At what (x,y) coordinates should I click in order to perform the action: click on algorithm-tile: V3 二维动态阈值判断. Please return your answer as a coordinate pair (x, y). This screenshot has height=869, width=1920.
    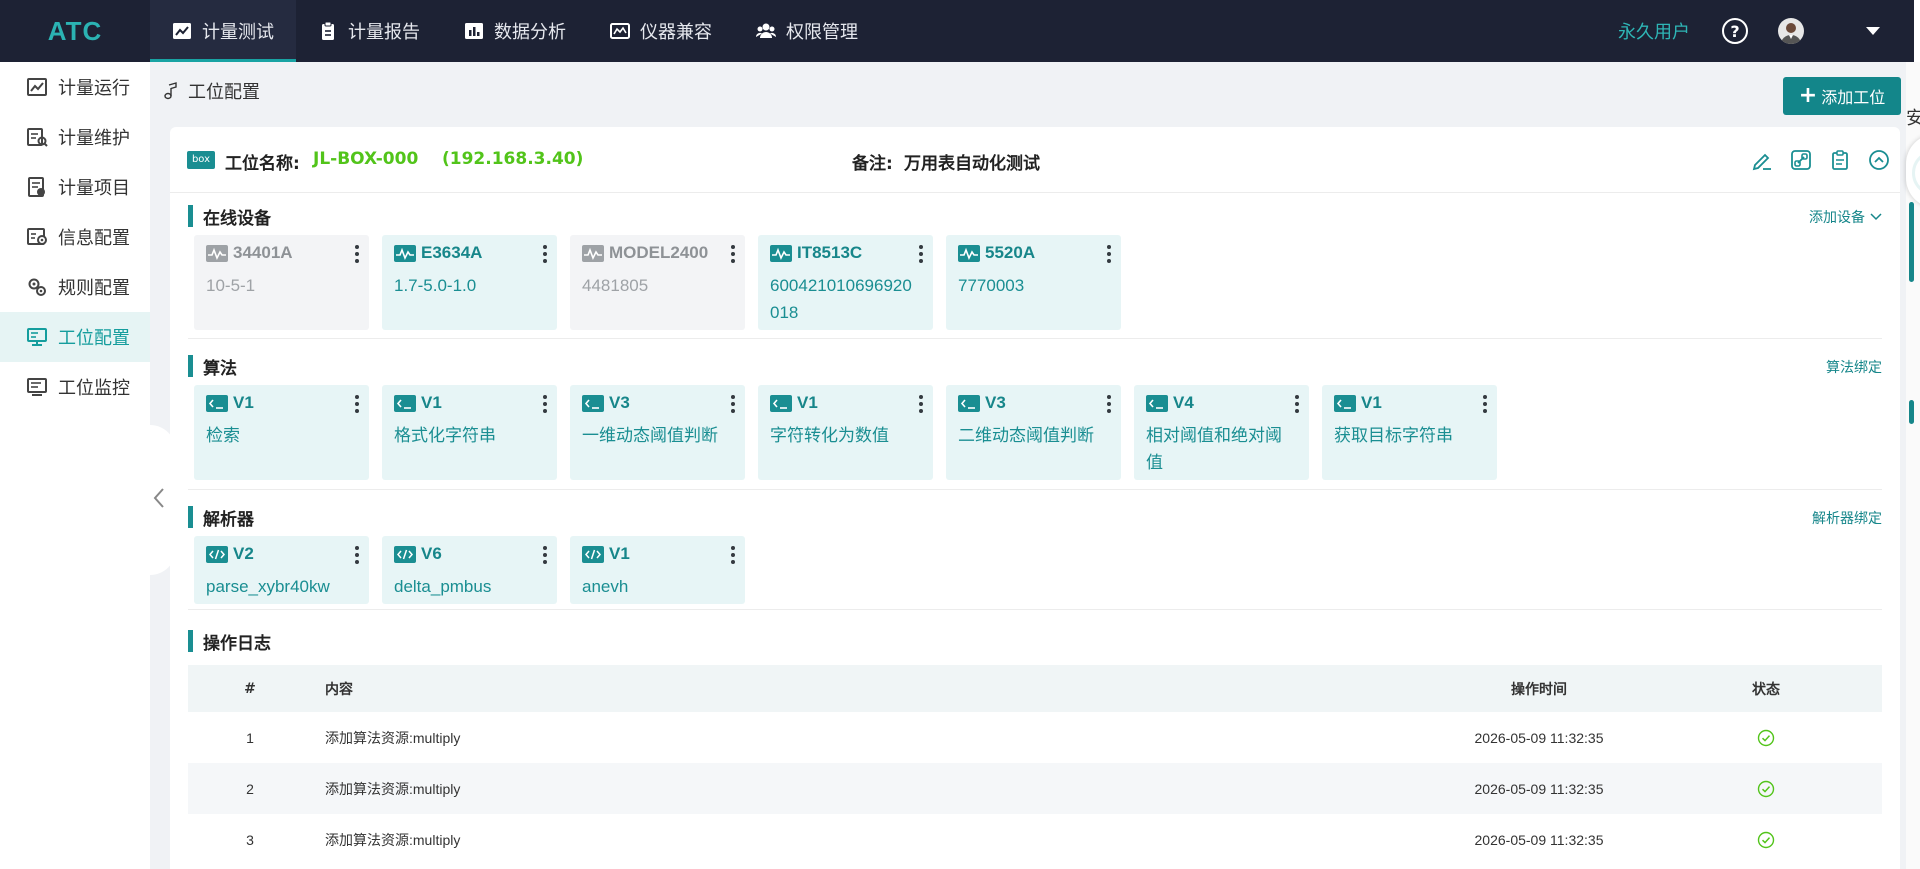
    Looking at the image, I should click on (1033, 432).